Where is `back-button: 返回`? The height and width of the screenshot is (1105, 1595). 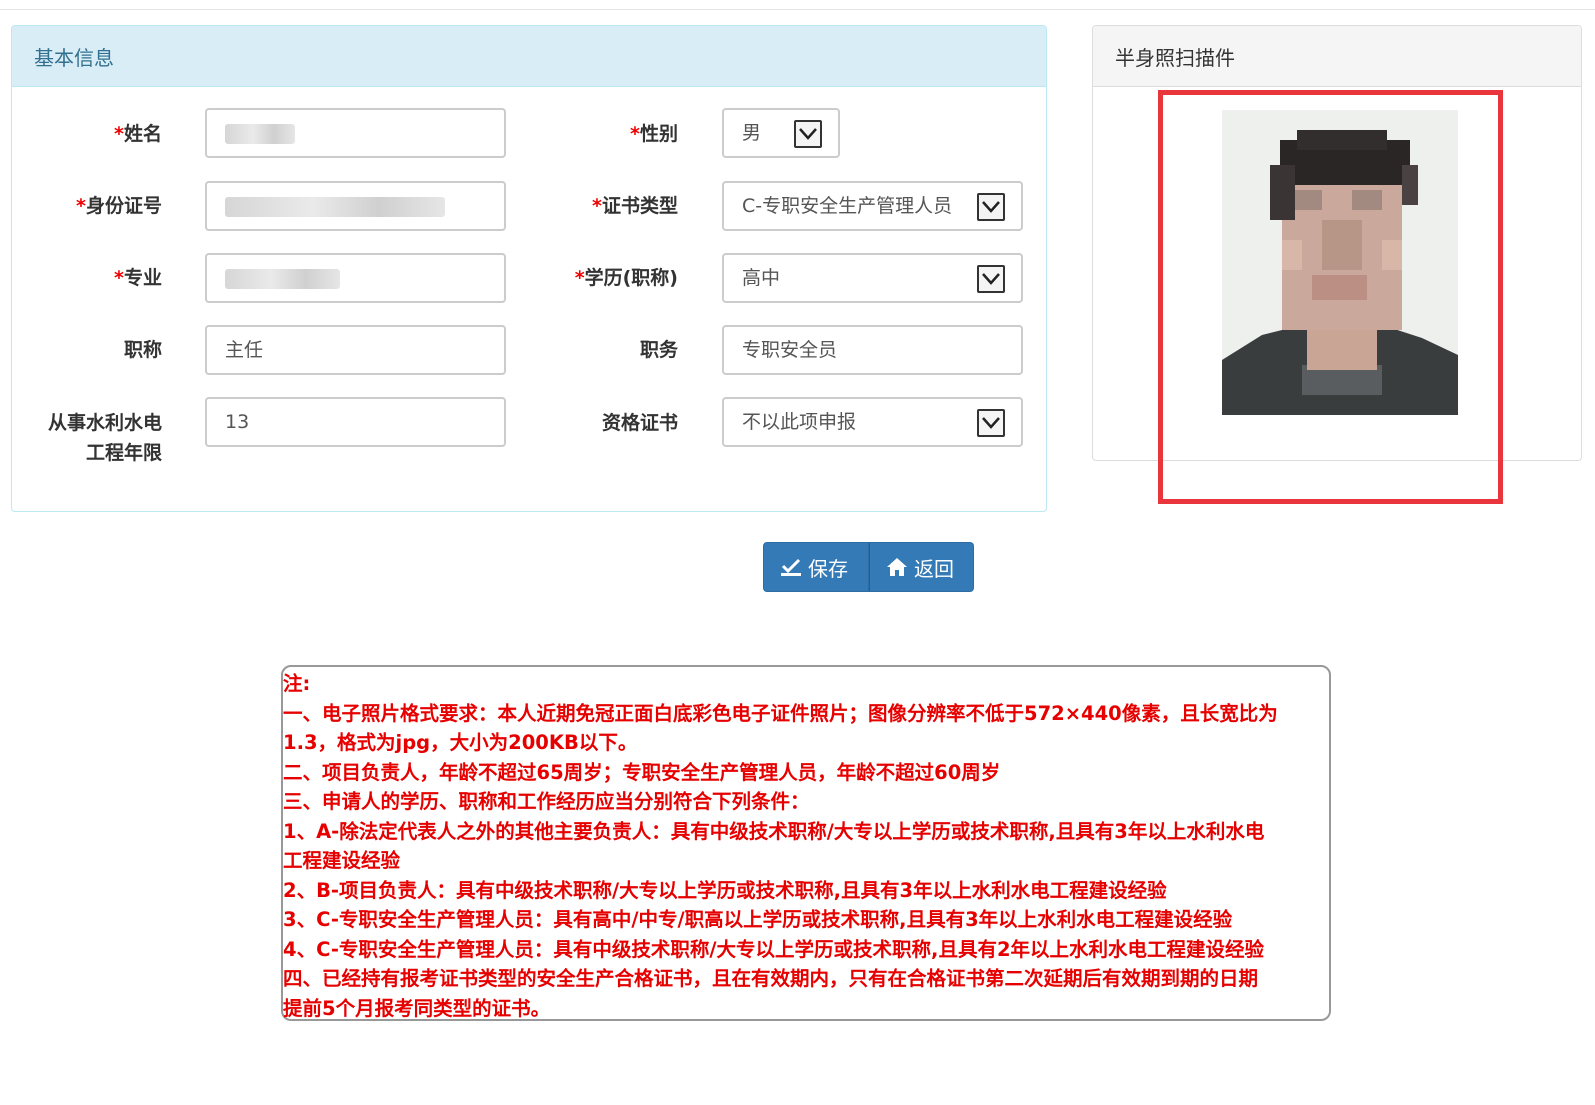
back-button: 返回 is located at coordinates (921, 567).